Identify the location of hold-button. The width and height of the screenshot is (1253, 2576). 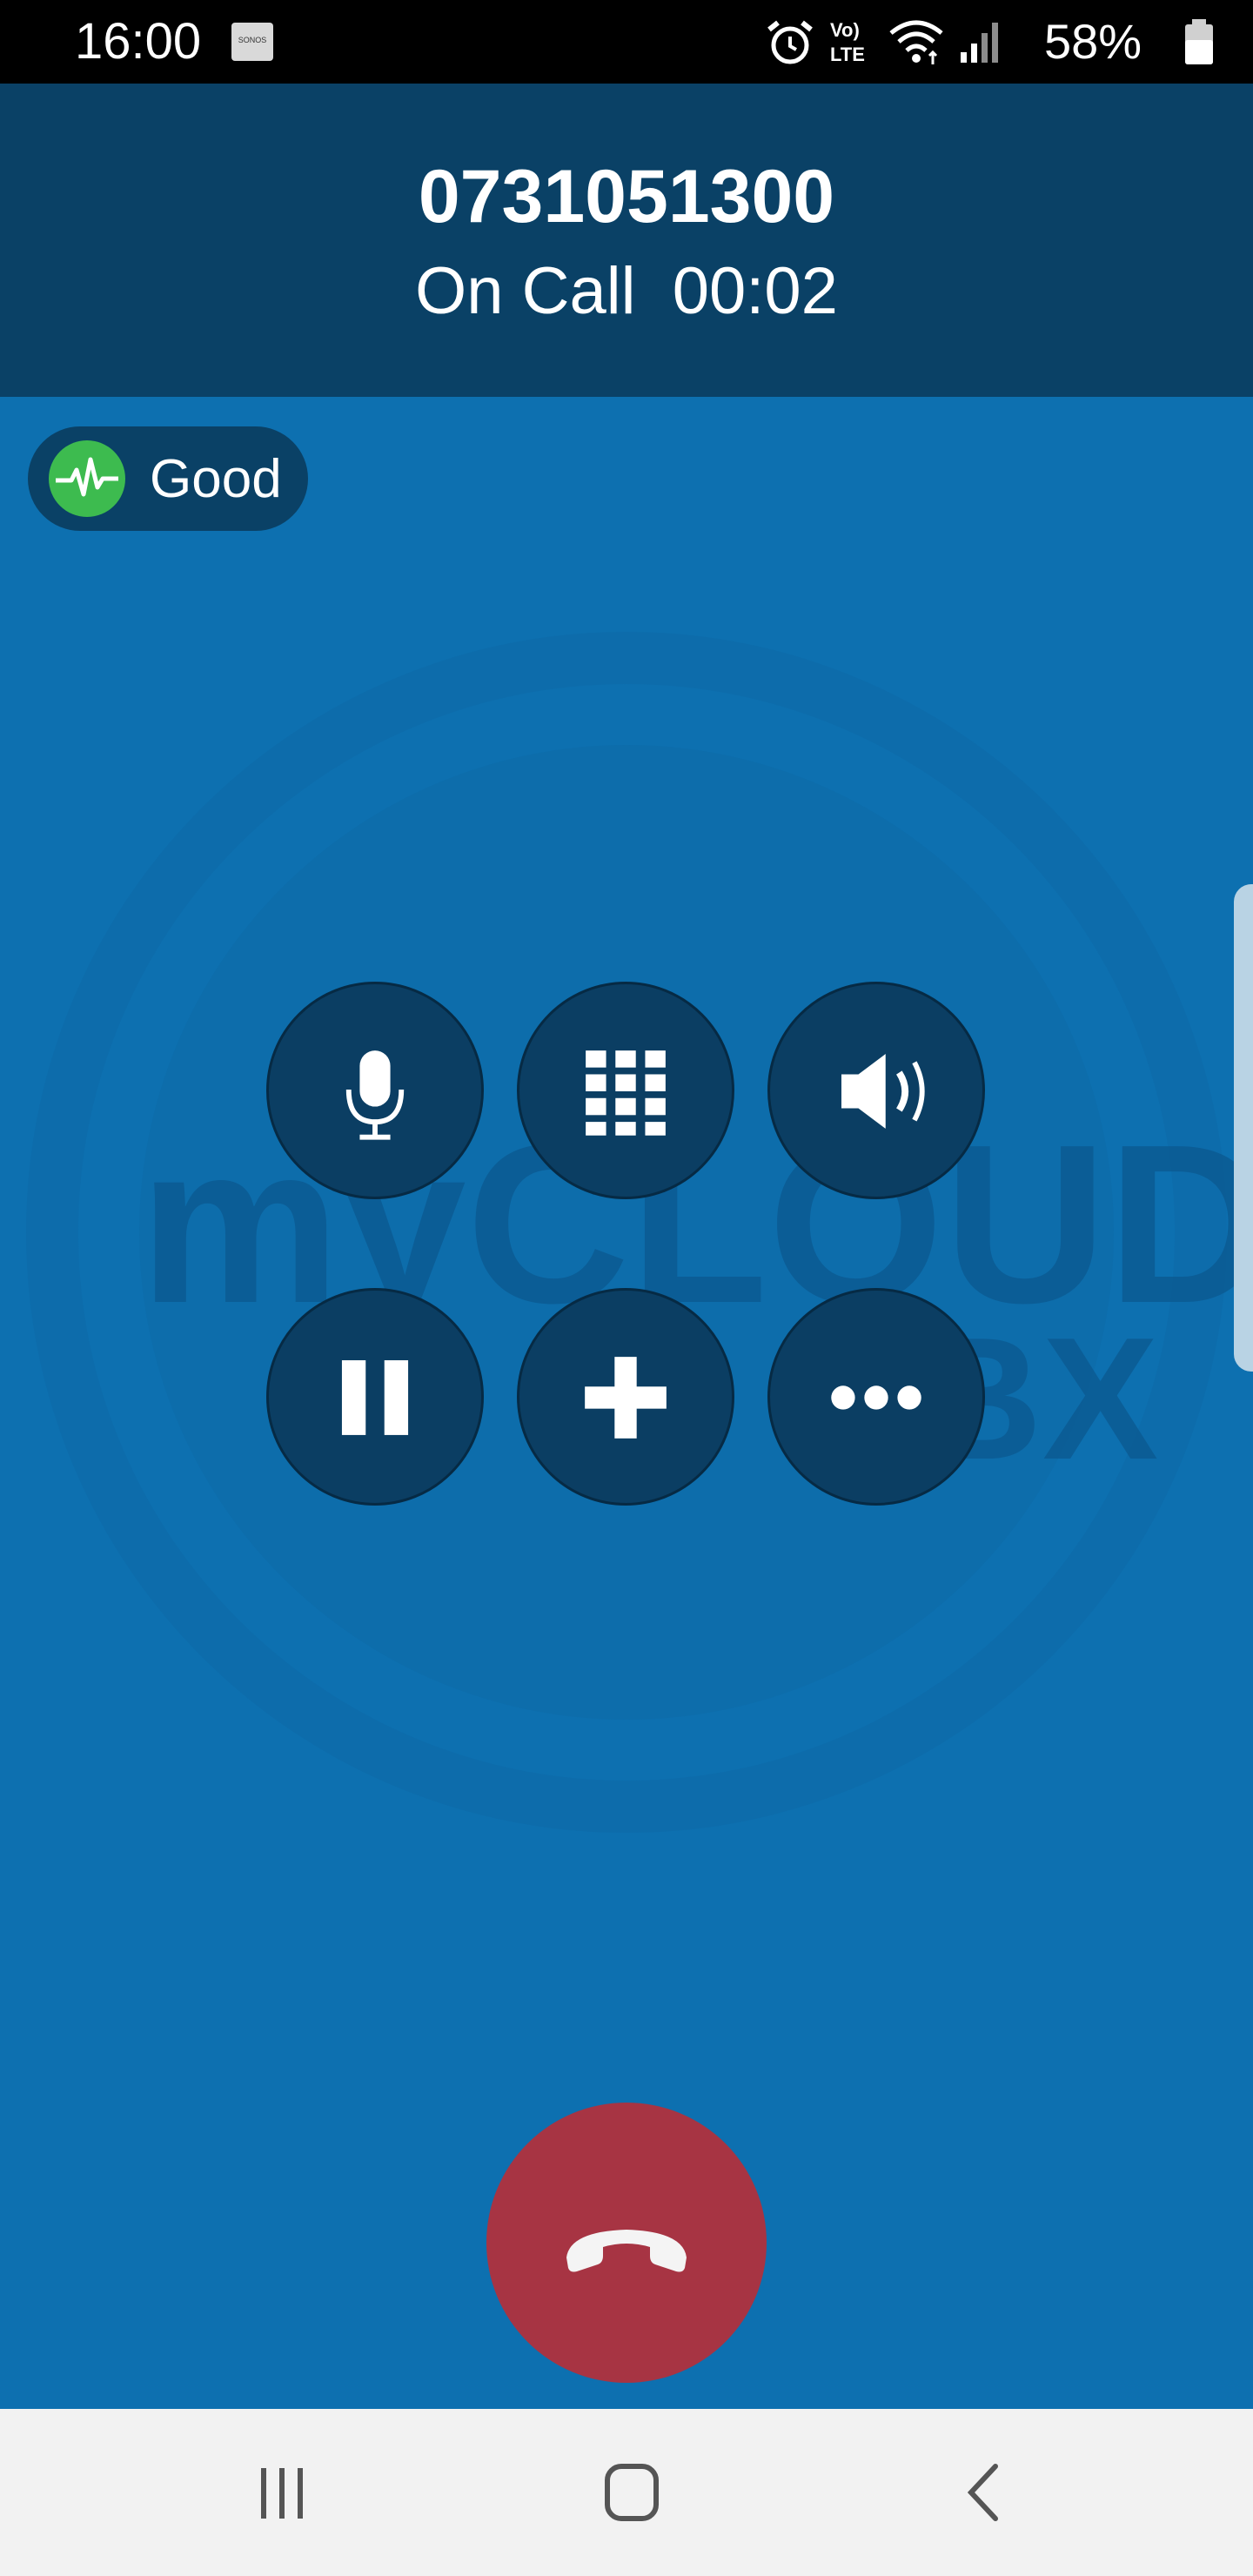
(375, 1397).